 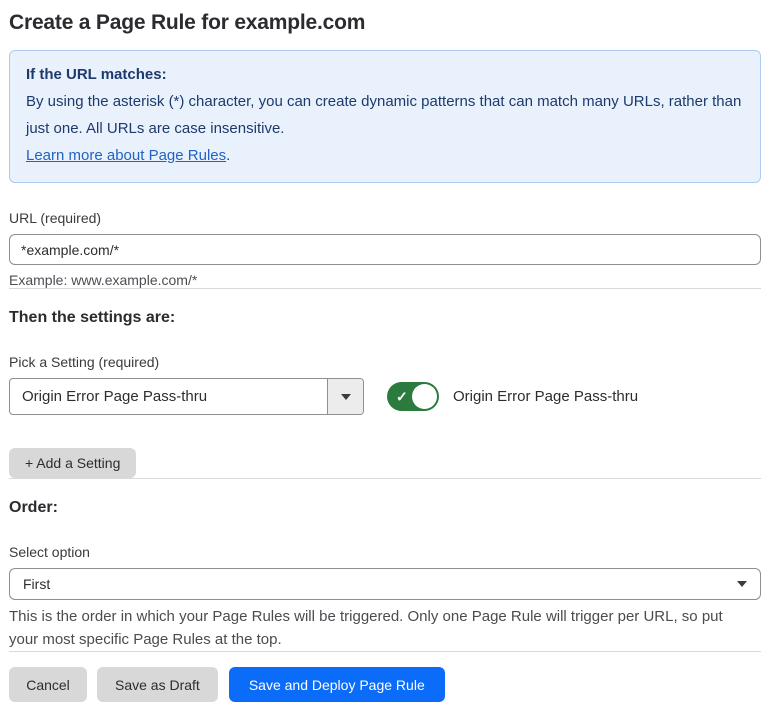 I want to click on order-select-label: Select option, so click(x=49, y=552).